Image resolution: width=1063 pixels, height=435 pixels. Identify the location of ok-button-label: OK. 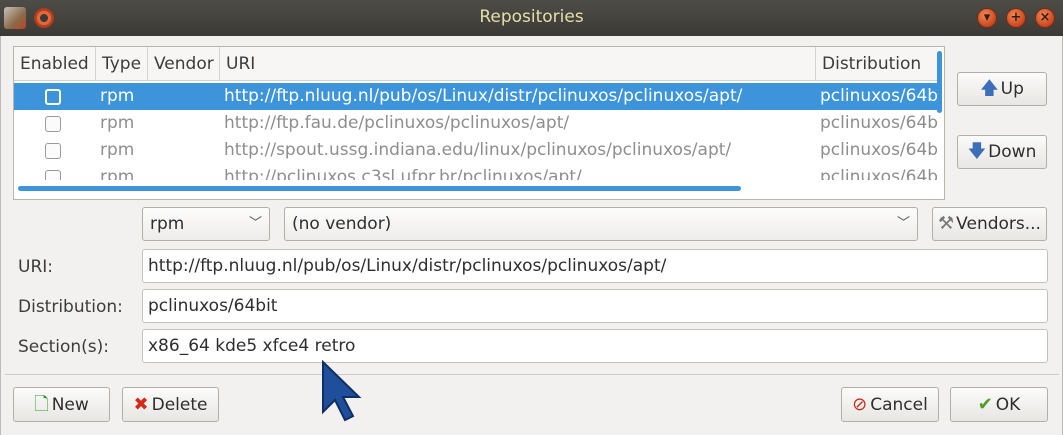
(1008, 404).